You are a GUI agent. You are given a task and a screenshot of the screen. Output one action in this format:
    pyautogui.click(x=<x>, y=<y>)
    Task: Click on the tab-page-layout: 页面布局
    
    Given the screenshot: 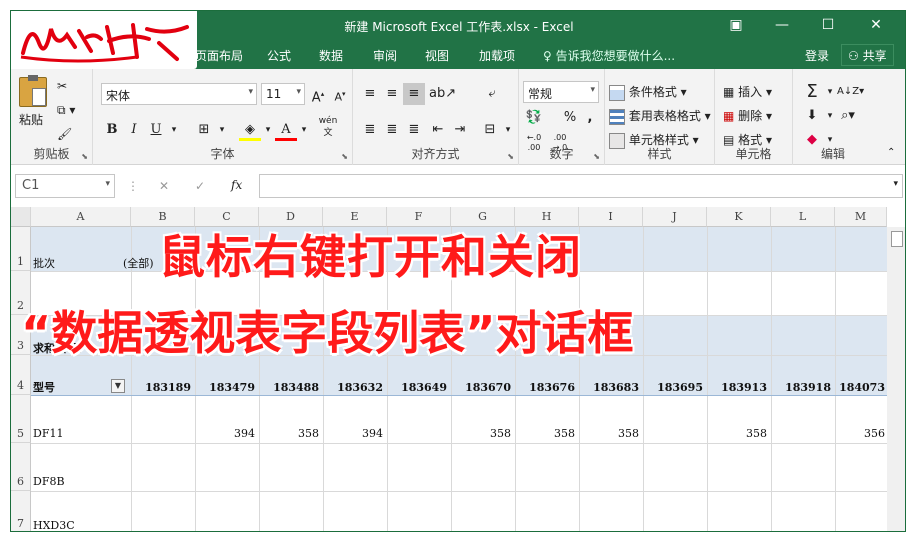 What is the action you would take?
    pyautogui.click(x=219, y=55)
    